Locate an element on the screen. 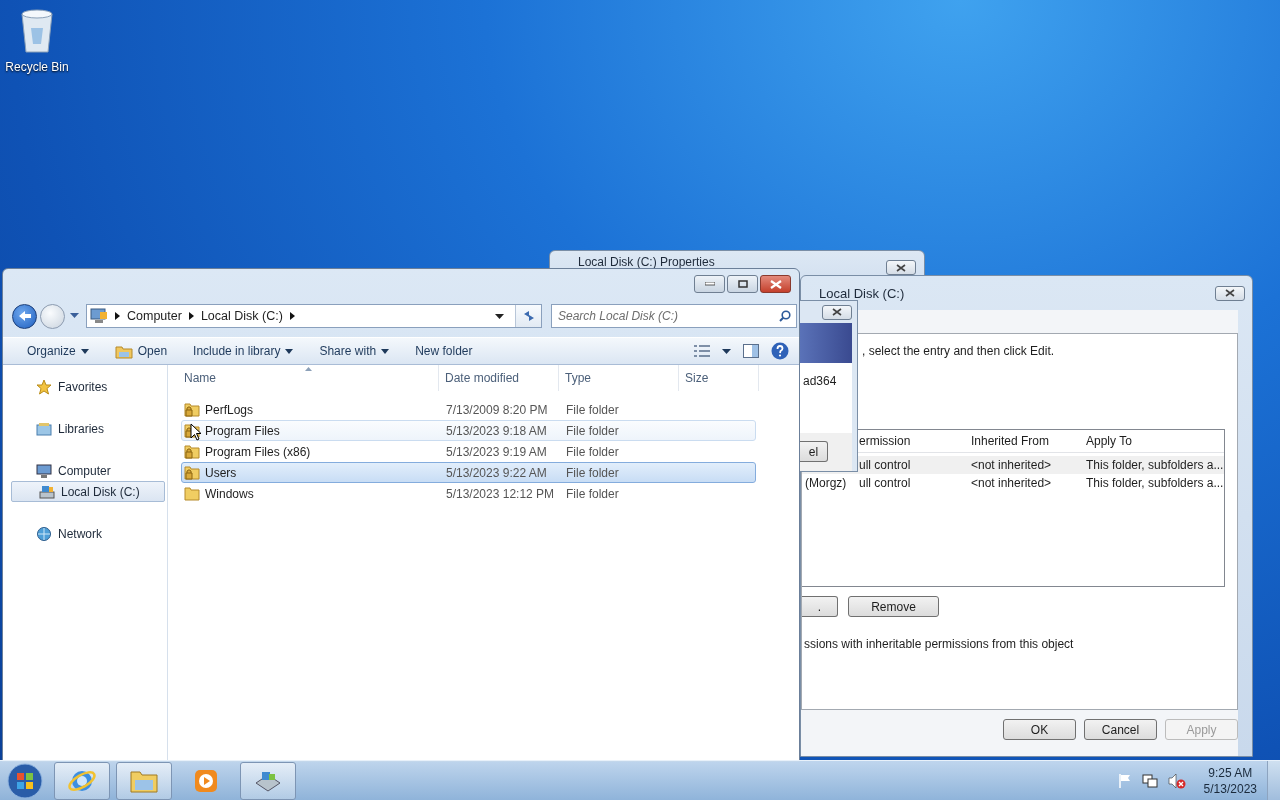 The height and width of the screenshot is (800, 1280). checkbox-label: ssions with inheritable permissions from this object is located at coordinates (939, 644).